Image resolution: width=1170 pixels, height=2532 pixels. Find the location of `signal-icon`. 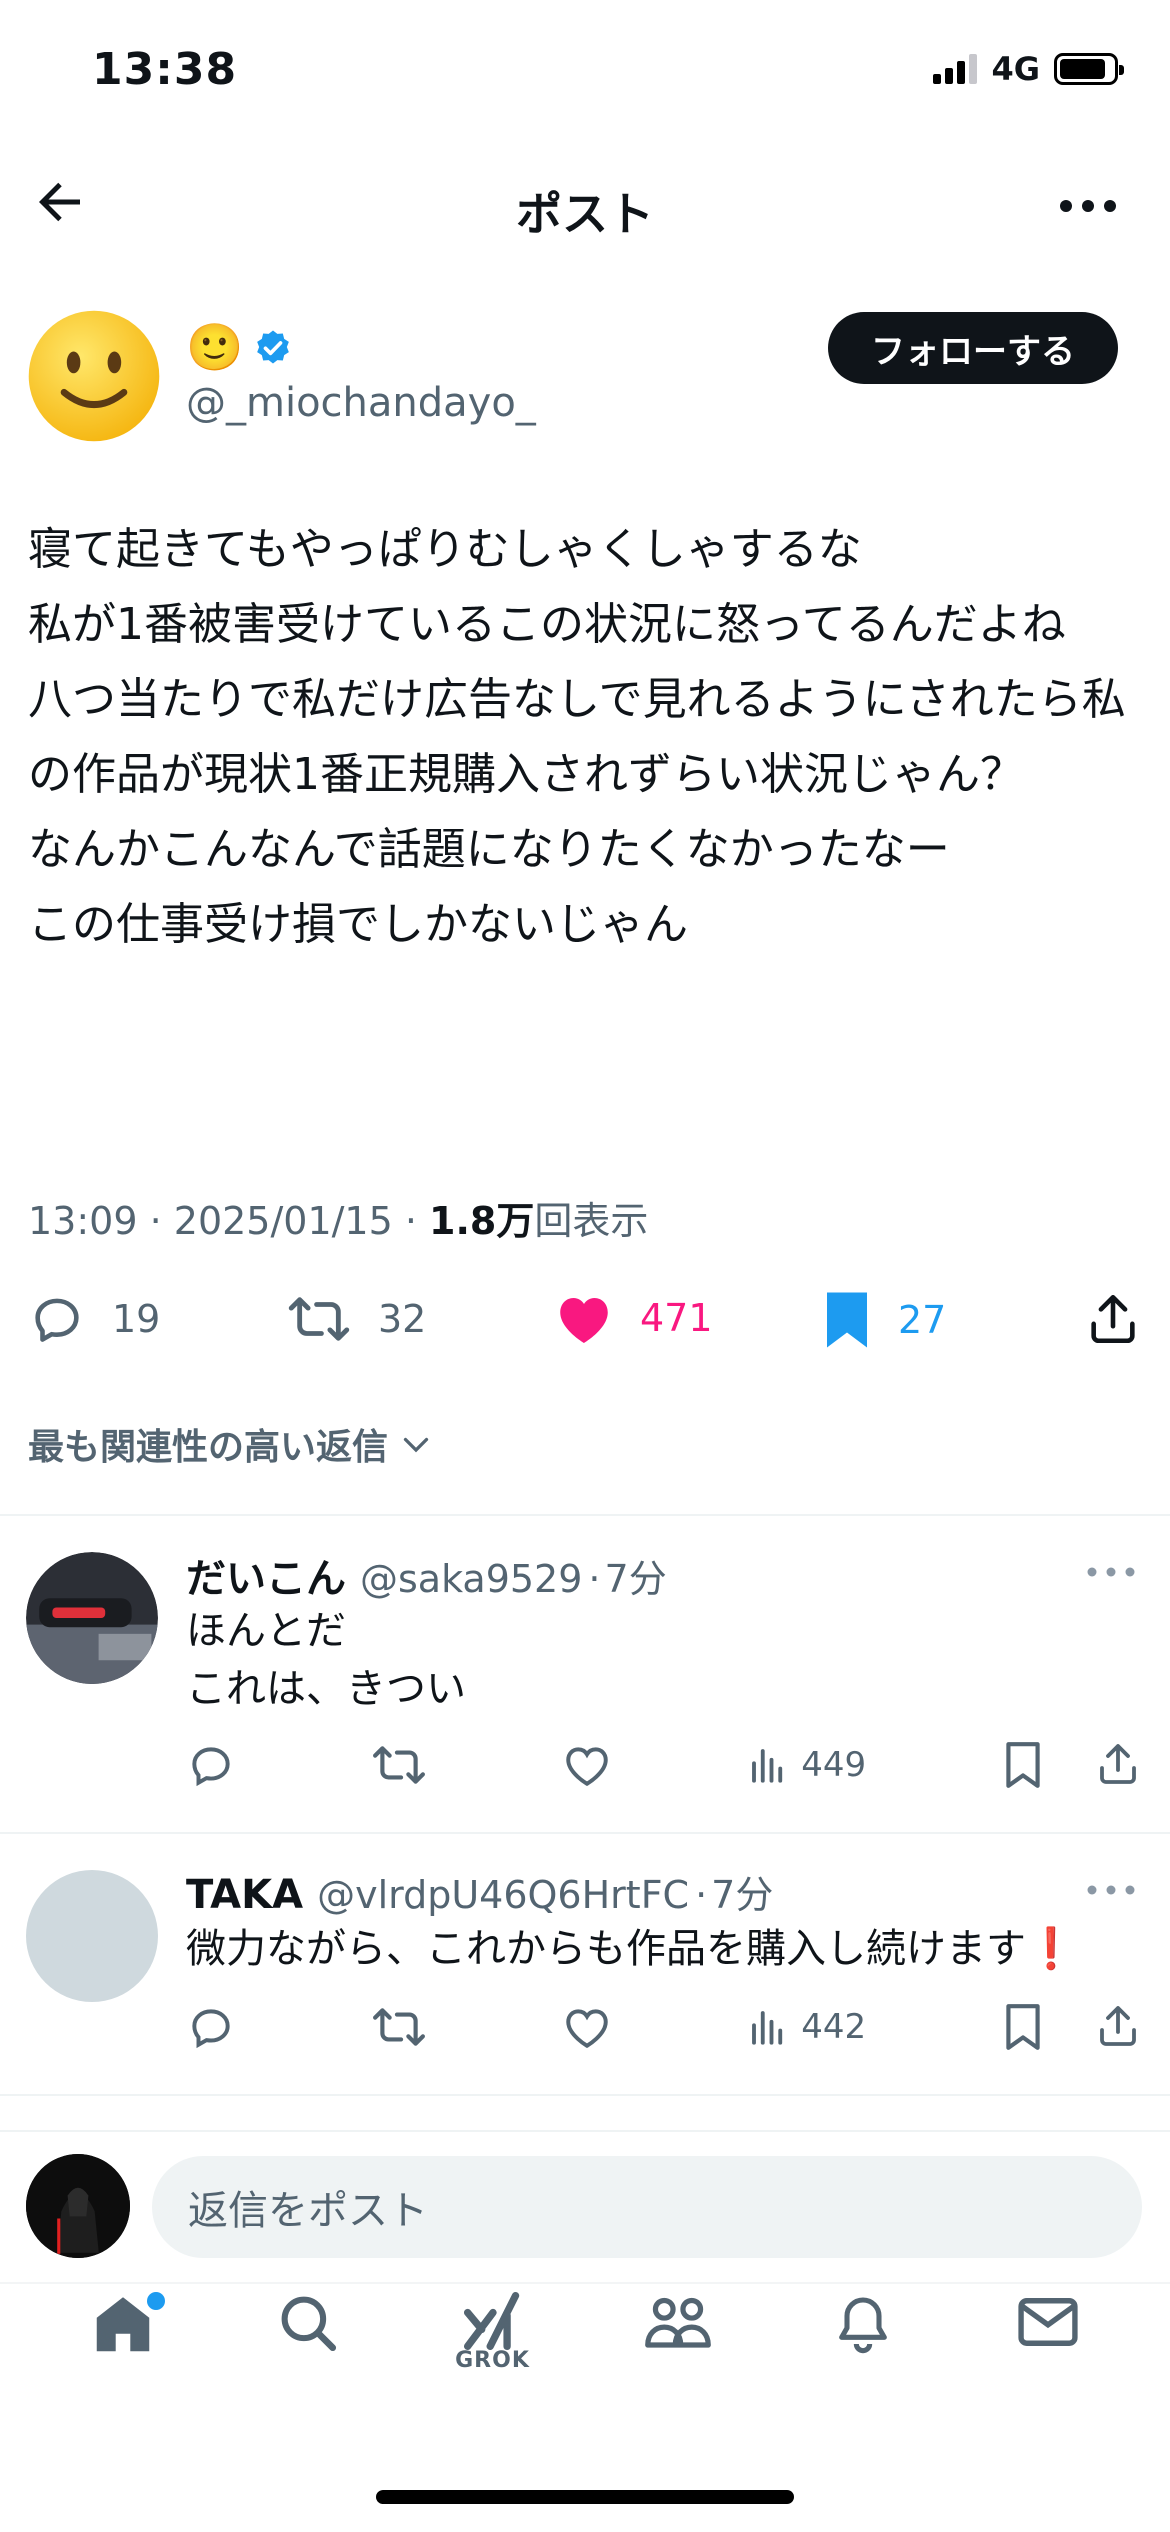

signal-icon is located at coordinates (955, 69).